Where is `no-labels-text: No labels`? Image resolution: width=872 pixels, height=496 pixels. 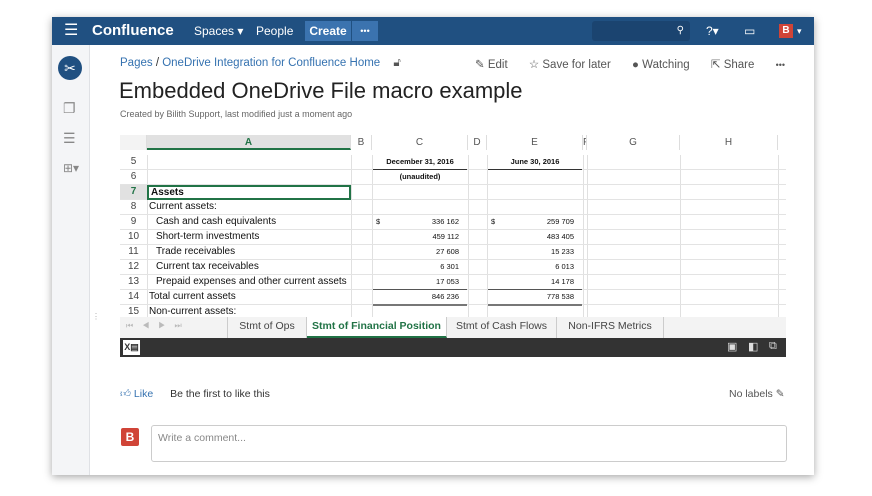
no-labels-text: No labels is located at coordinates (751, 394).